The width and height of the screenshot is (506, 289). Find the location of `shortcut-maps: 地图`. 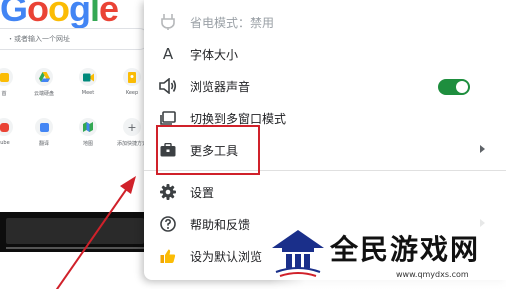

shortcut-maps: 地图 is located at coordinates (88, 132).